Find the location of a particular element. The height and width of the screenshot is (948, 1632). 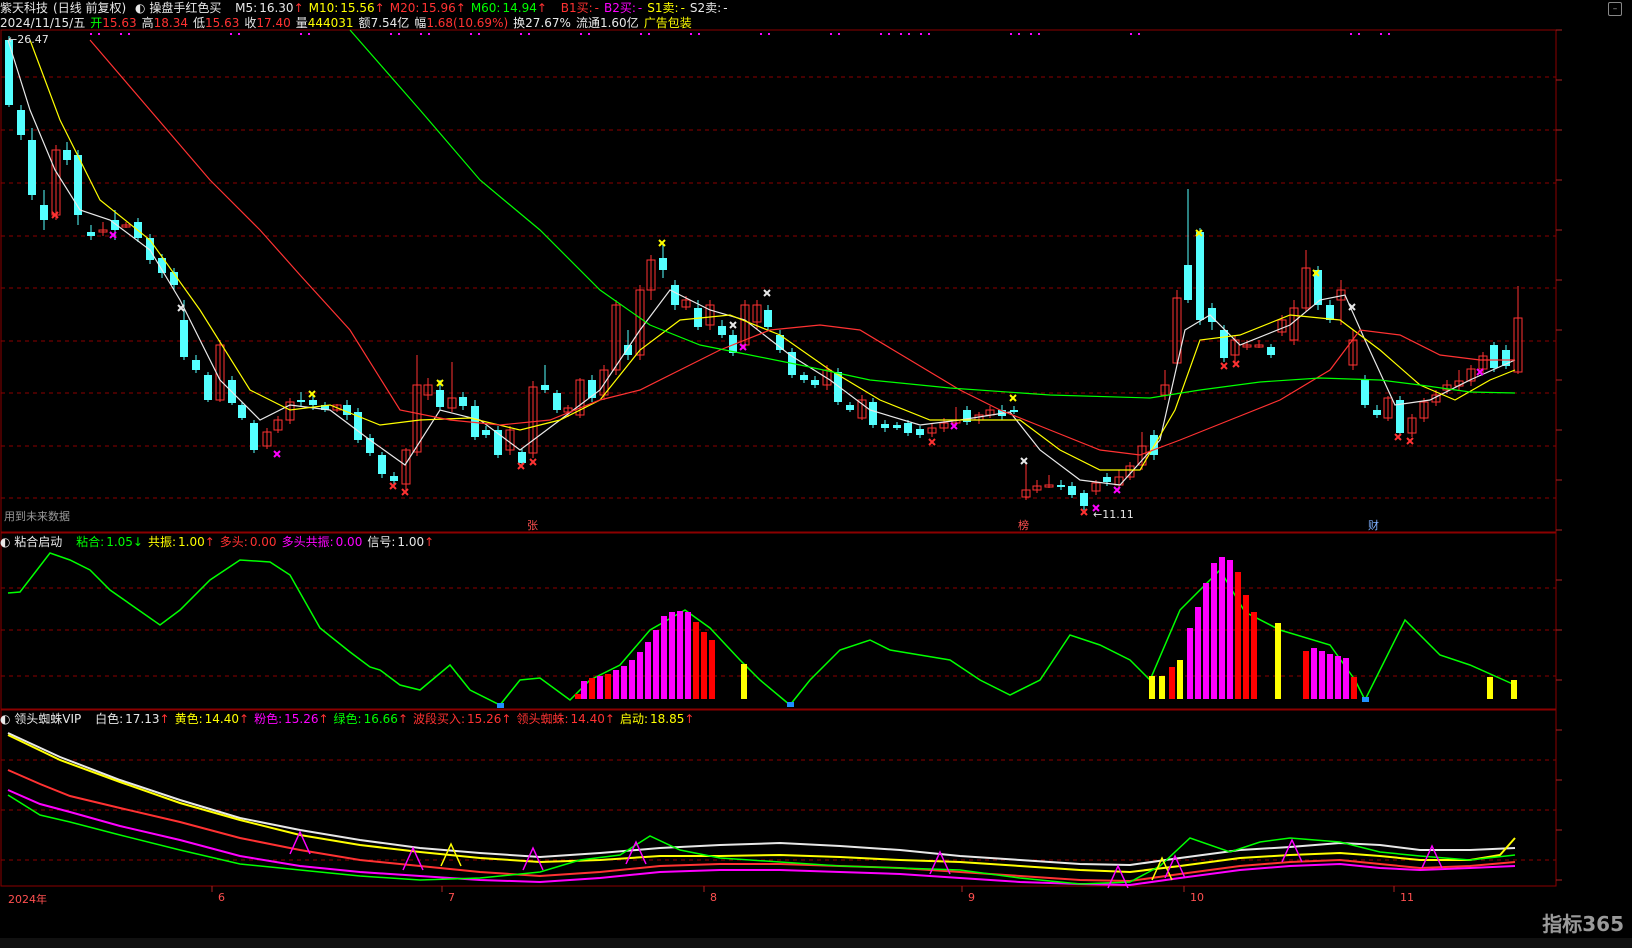

badge-zhang: 张 is located at coordinates (532, 526).